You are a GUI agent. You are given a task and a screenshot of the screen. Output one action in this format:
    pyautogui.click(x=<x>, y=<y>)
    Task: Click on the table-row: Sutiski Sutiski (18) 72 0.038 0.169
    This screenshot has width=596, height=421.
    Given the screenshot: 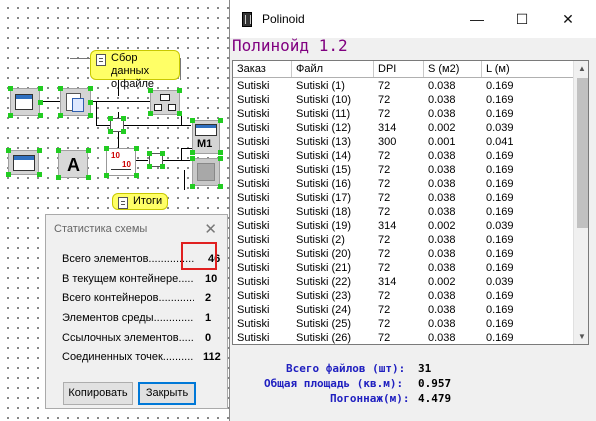 What is the action you would take?
    pyautogui.click(x=403, y=212)
    